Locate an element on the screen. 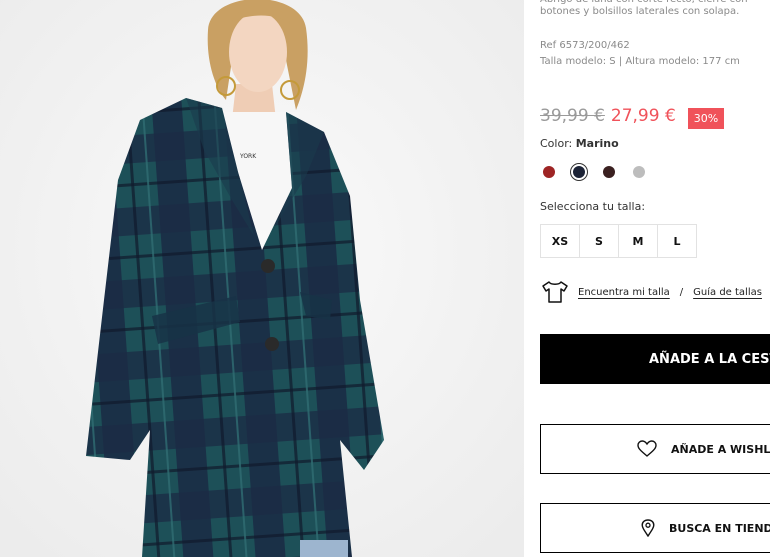 This screenshot has width=770, height=557. sale-price: 27,99 € is located at coordinates (643, 116).